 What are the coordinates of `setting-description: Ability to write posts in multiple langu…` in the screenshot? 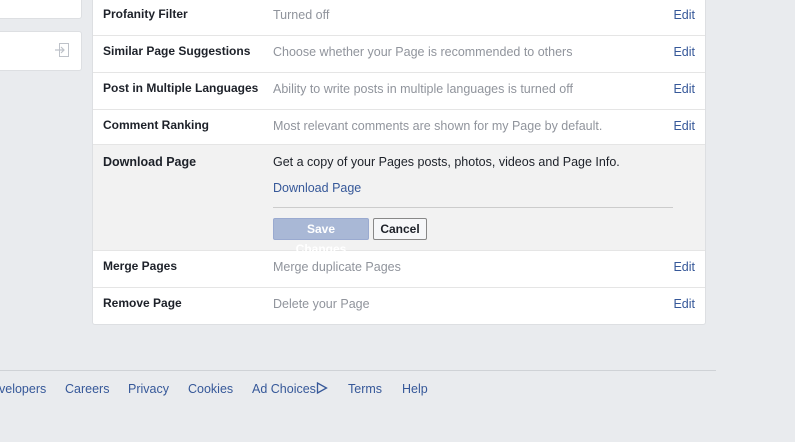 It's located at (423, 89).